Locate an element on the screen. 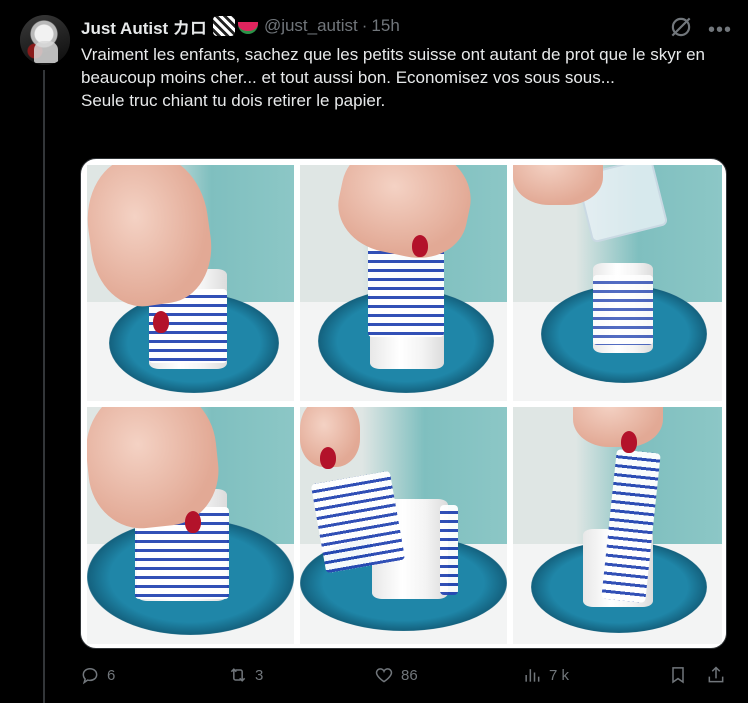  repost-button: 3 is located at coordinates (245, 675).